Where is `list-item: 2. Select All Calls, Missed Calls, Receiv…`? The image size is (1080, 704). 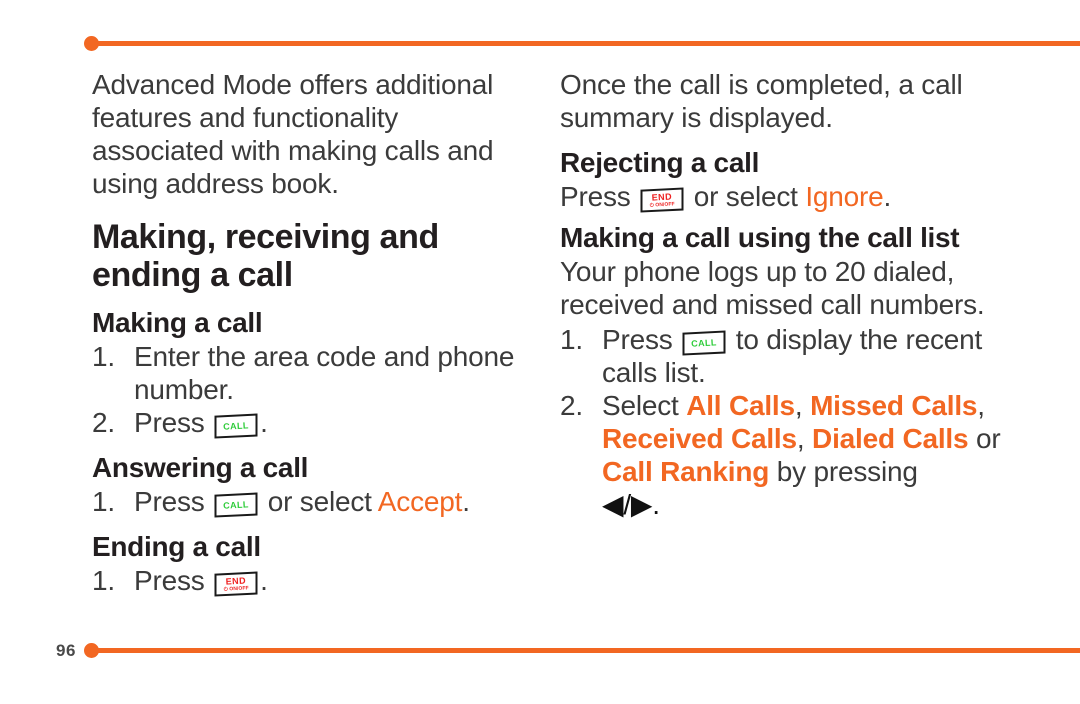
list-item: 2. Select All Calls, Missed Calls, Receiv… is located at coordinates (785, 455).